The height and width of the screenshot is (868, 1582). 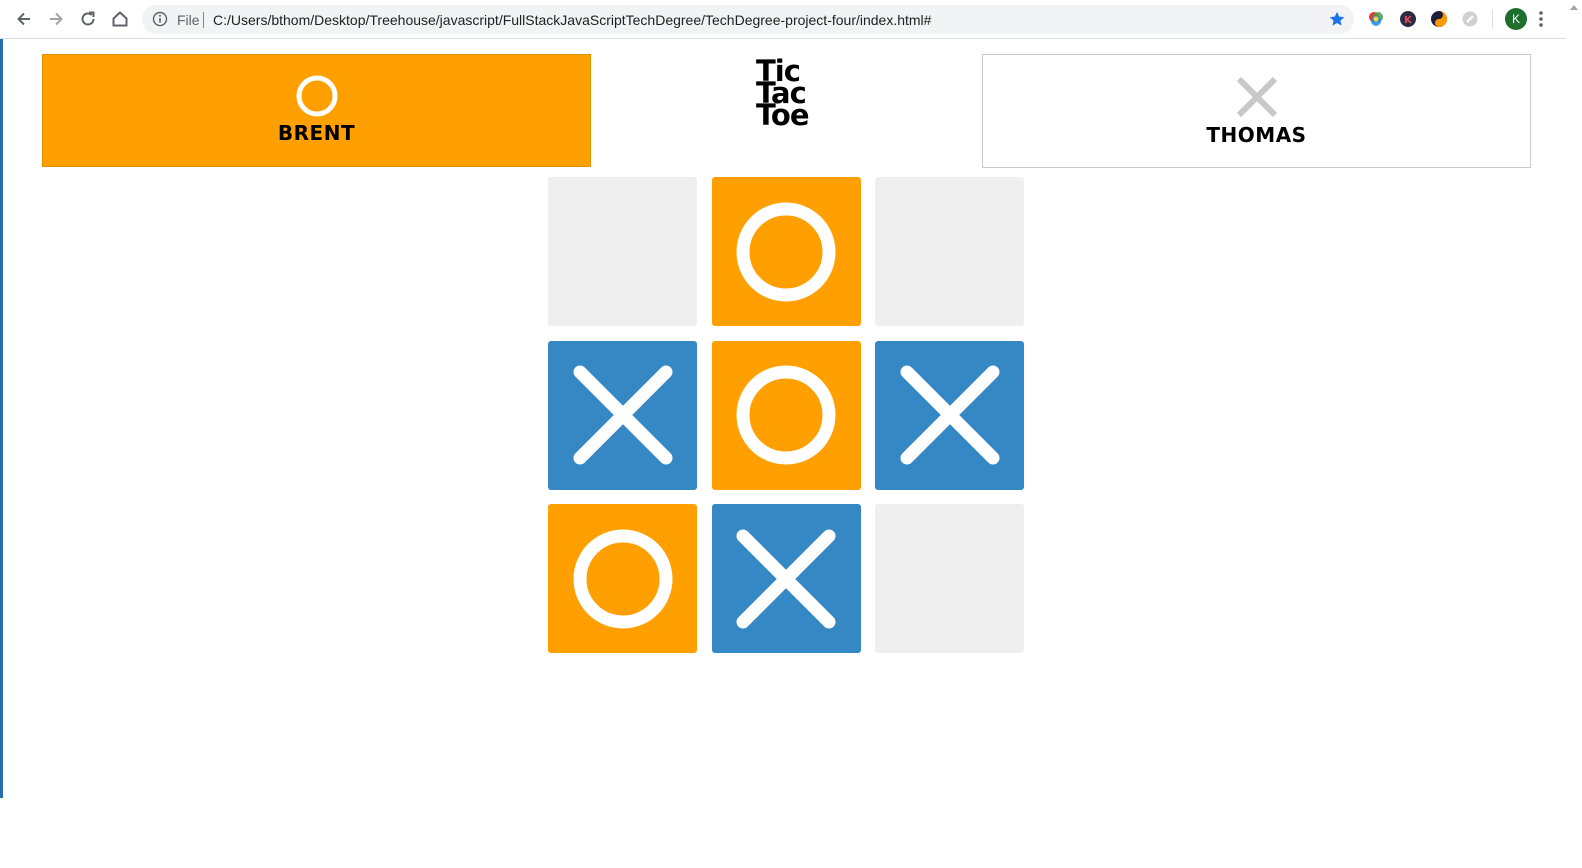 I want to click on page-scrollbar, so click(x=1574, y=399).